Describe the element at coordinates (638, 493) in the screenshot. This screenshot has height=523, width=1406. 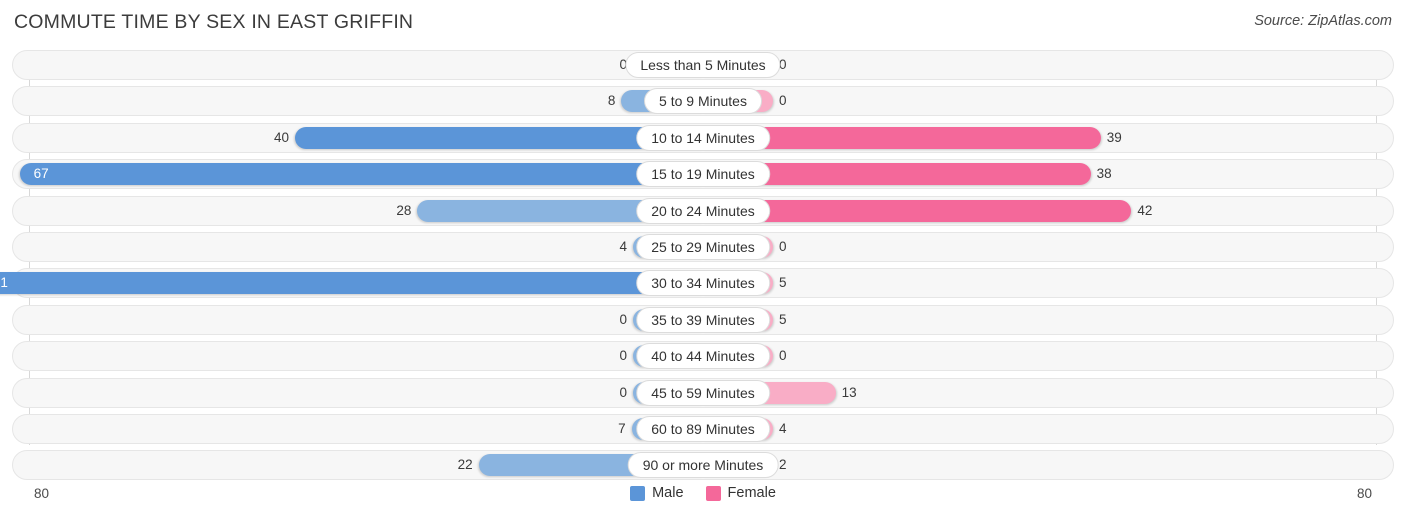
I see `legend-swatch-male-icon` at that location.